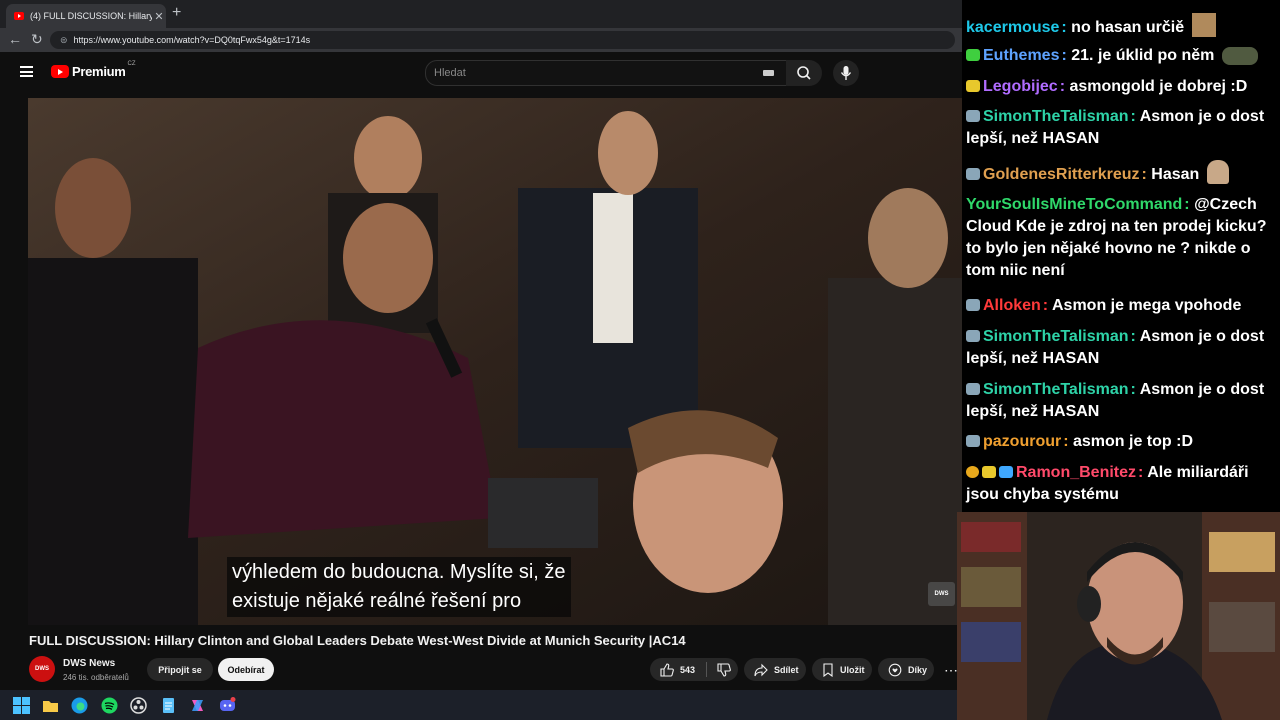 The height and width of the screenshot is (720, 1280). I want to click on tab-bar: (4) FULL DISCUSSION: Hillary Clinton ✕ +, so click(481, 14).